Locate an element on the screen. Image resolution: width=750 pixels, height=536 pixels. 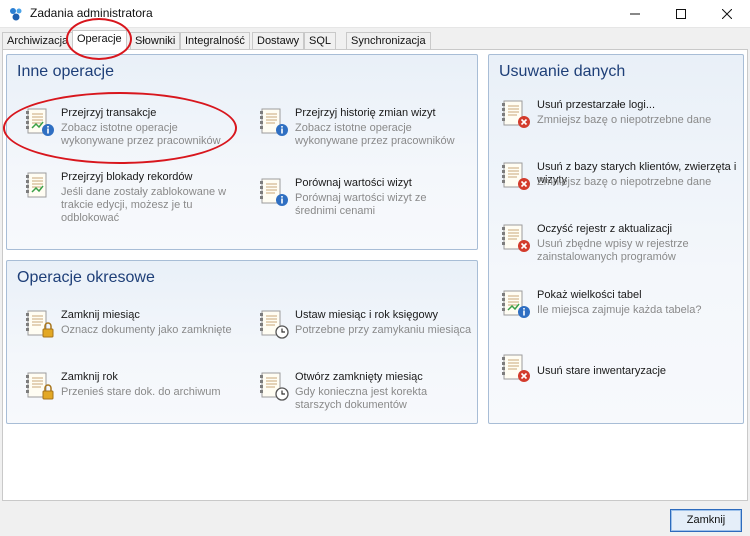
op-title: Otwórz zamknięty miesiąc is located at coordinates (359, 377).